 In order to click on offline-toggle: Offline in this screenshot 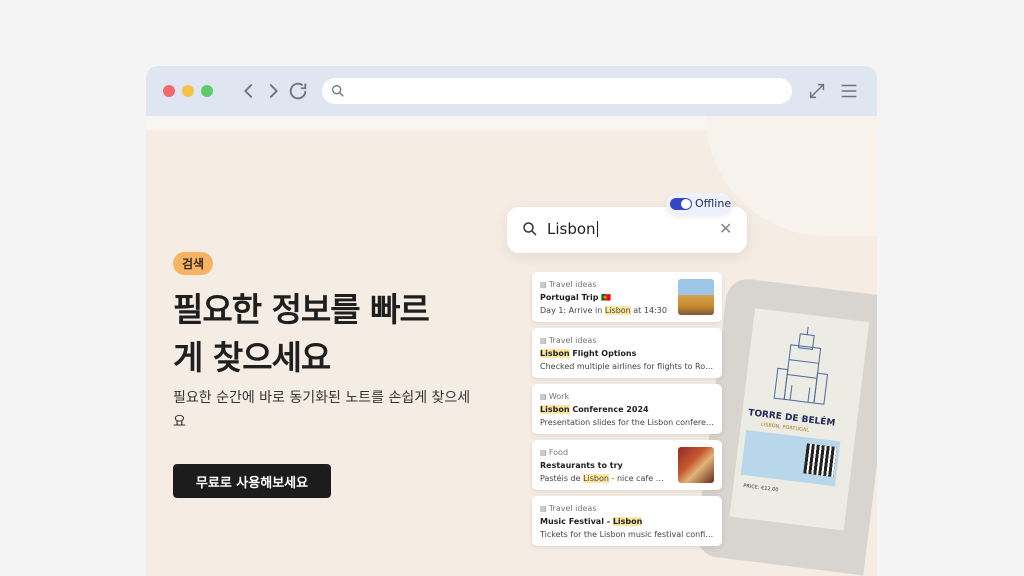, I will do `click(699, 204)`.